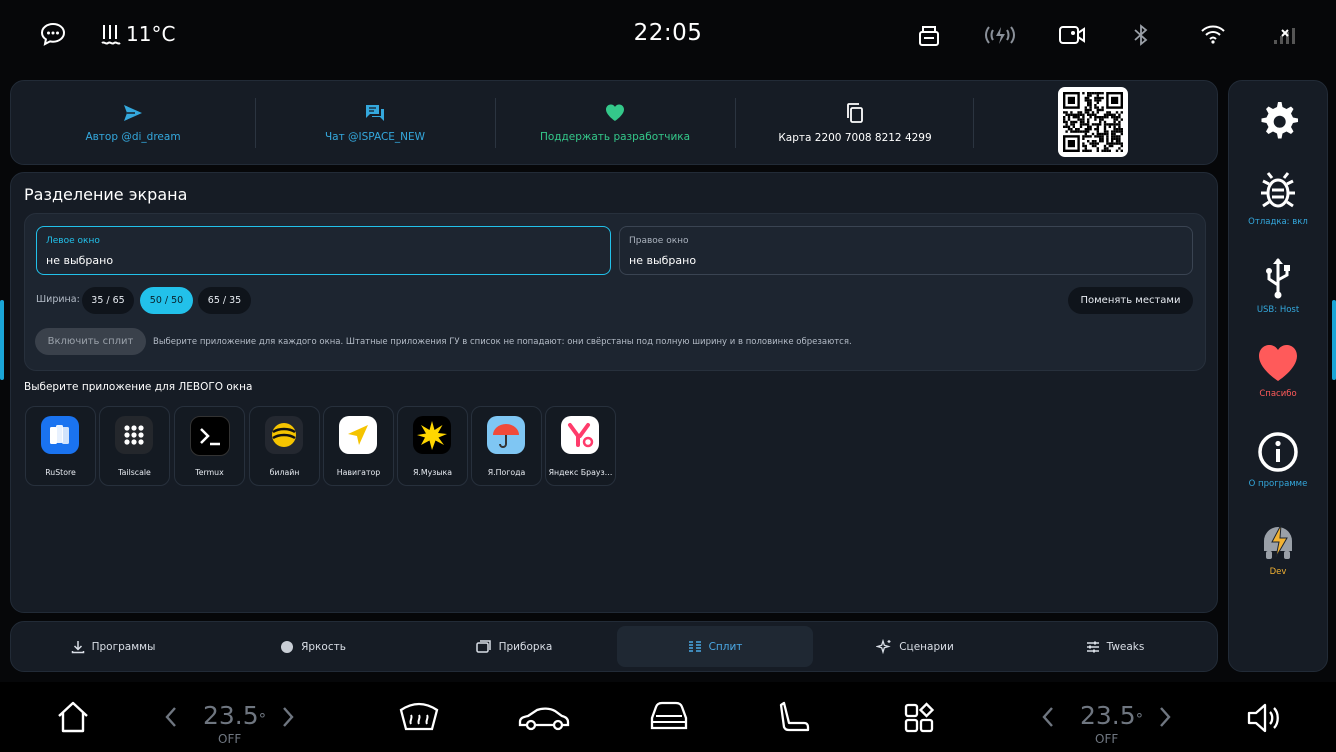 Image resolution: width=1336 pixels, height=752 pixels. What do you see at coordinates (1213, 34) in the screenshot?
I see `wifi-icon` at bounding box center [1213, 34].